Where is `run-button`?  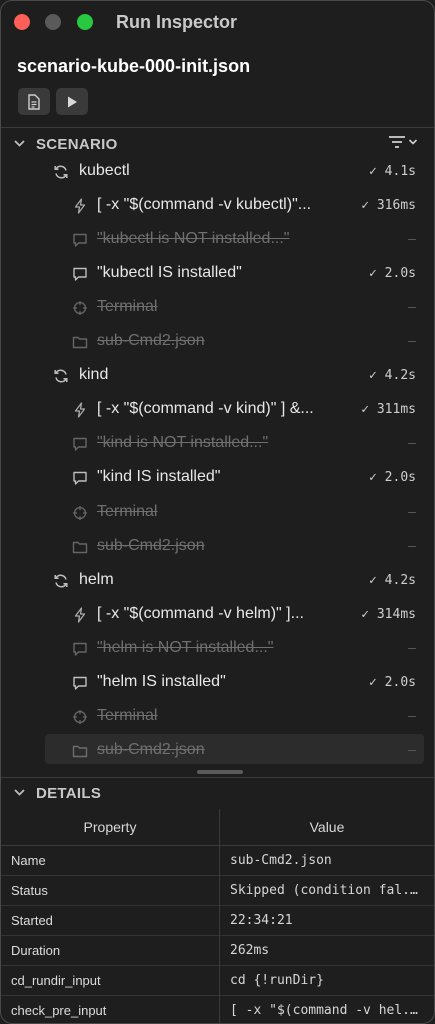 run-button is located at coordinates (72, 101).